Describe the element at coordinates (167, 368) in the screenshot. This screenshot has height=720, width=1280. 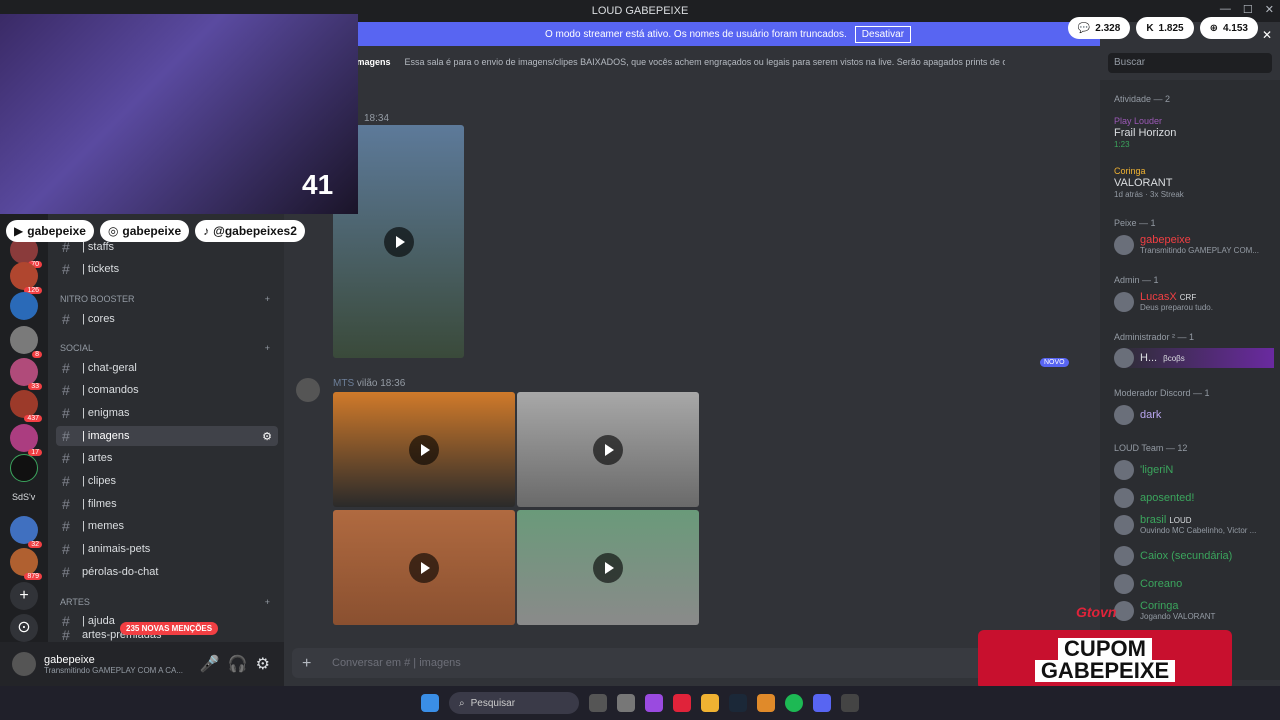
I see `channel-chat-geral: # | chat-geral` at that location.